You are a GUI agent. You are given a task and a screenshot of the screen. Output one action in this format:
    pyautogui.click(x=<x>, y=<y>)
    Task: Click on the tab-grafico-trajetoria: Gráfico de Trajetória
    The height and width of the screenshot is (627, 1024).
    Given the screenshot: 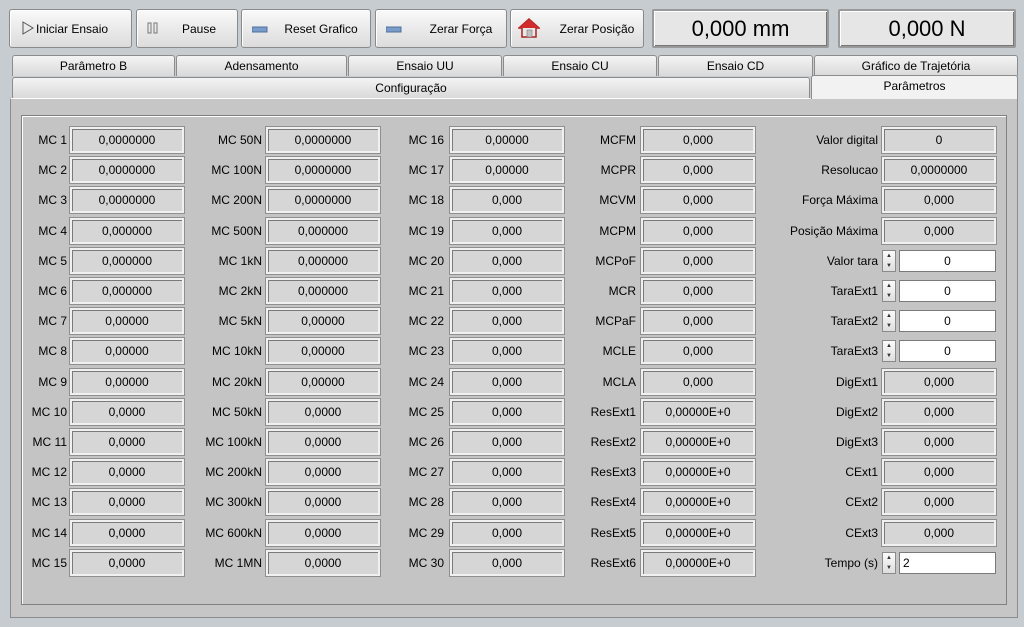 What is the action you would take?
    pyautogui.click(x=916, y=65)
    